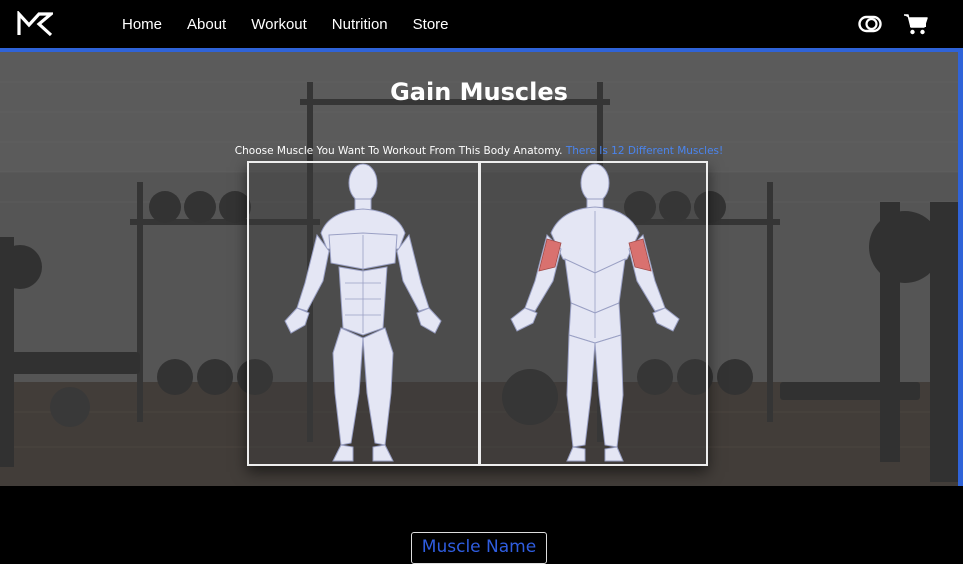 The width and height of the screenshot is (963, 564). What do you see at coordinates (378, 386) in the screenshot?
I see `front-right-leg` at bounding box center [378, 386].